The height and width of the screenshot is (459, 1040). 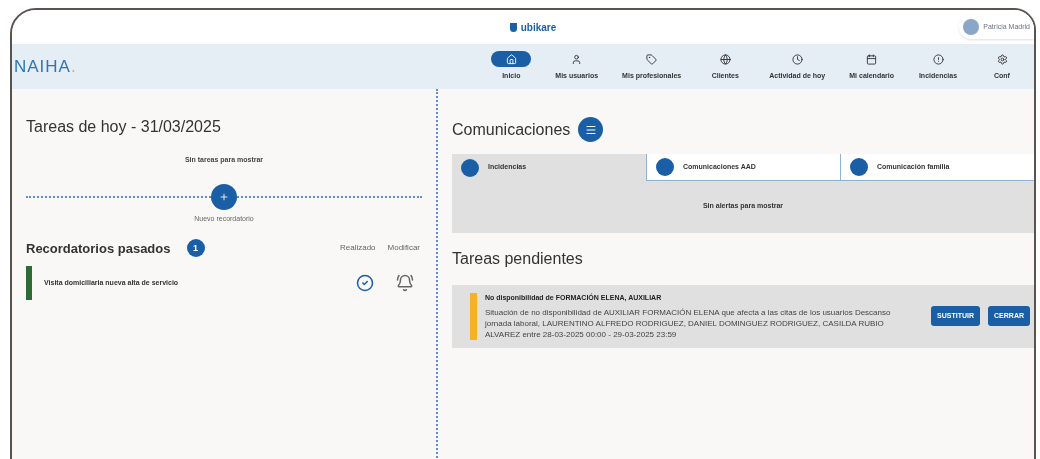 What do you see at coordinates (1002, 59) in the screenshot?
I see `gear-icon` at bounding box center [1002, 59].